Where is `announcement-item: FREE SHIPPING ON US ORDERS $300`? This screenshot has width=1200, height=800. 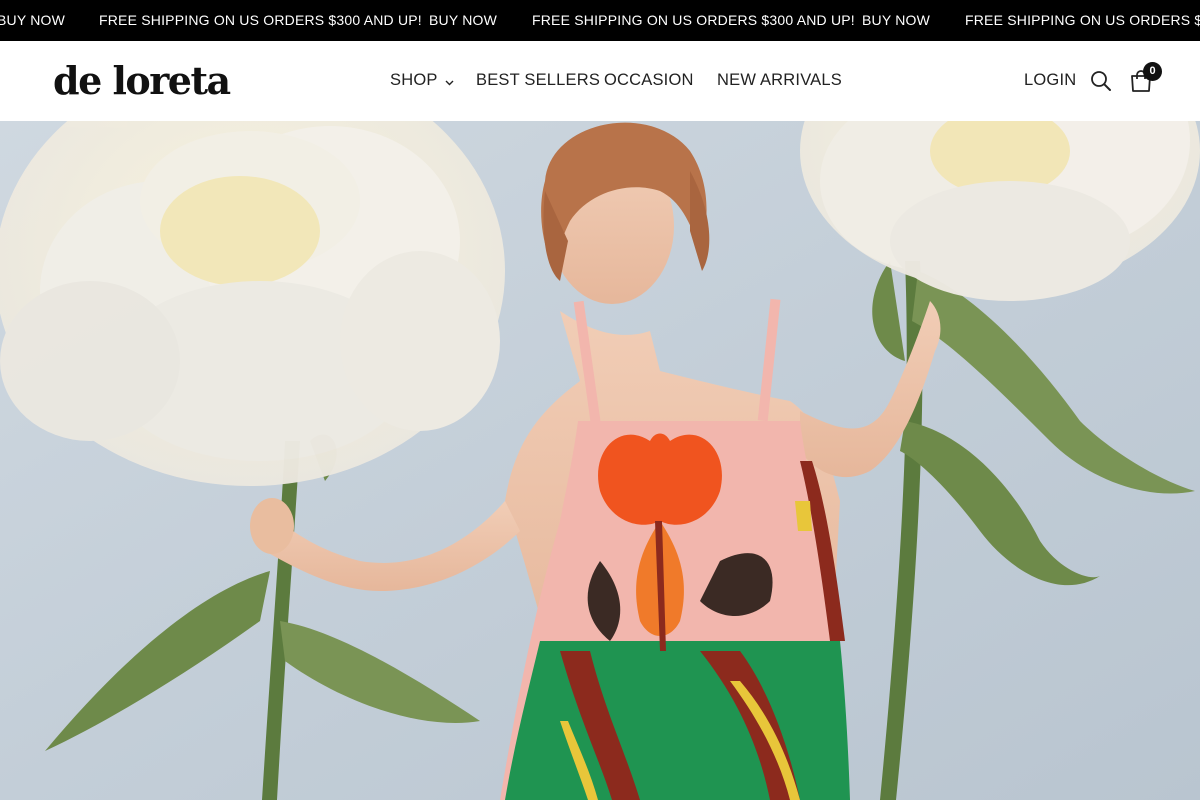
announcement-item: FREE SHIPPING ON US ORDERS $300 is located at coordinates (1082, 20).